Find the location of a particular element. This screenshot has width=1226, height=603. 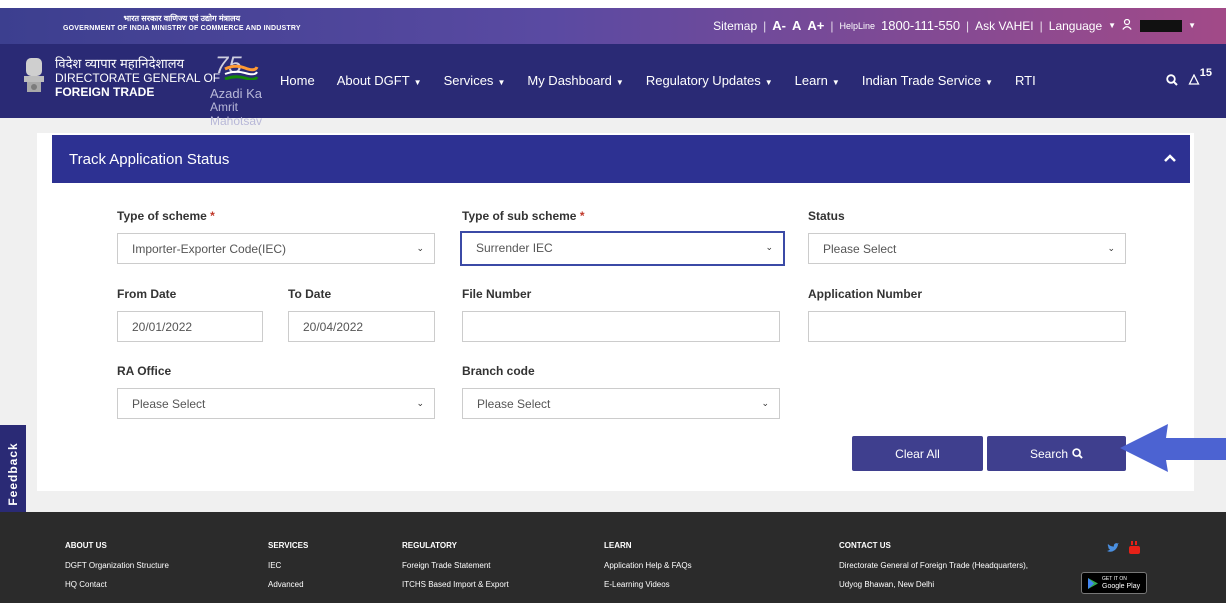

nav-icons: 15 is located at coordinates (1189, 78).